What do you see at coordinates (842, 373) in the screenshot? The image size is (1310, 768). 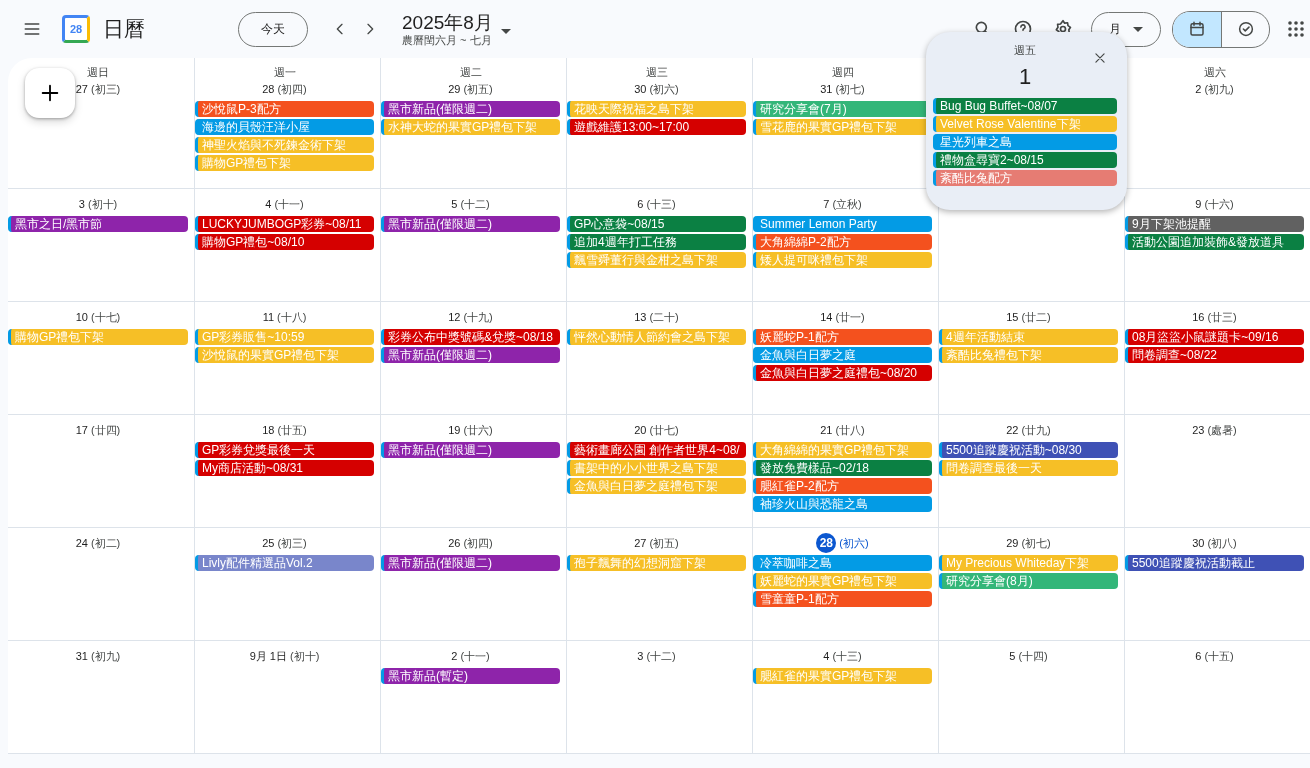 I see `event-chip: 金魚與白日夢之庭禮包~08/20` at bounding box center [842, 373].